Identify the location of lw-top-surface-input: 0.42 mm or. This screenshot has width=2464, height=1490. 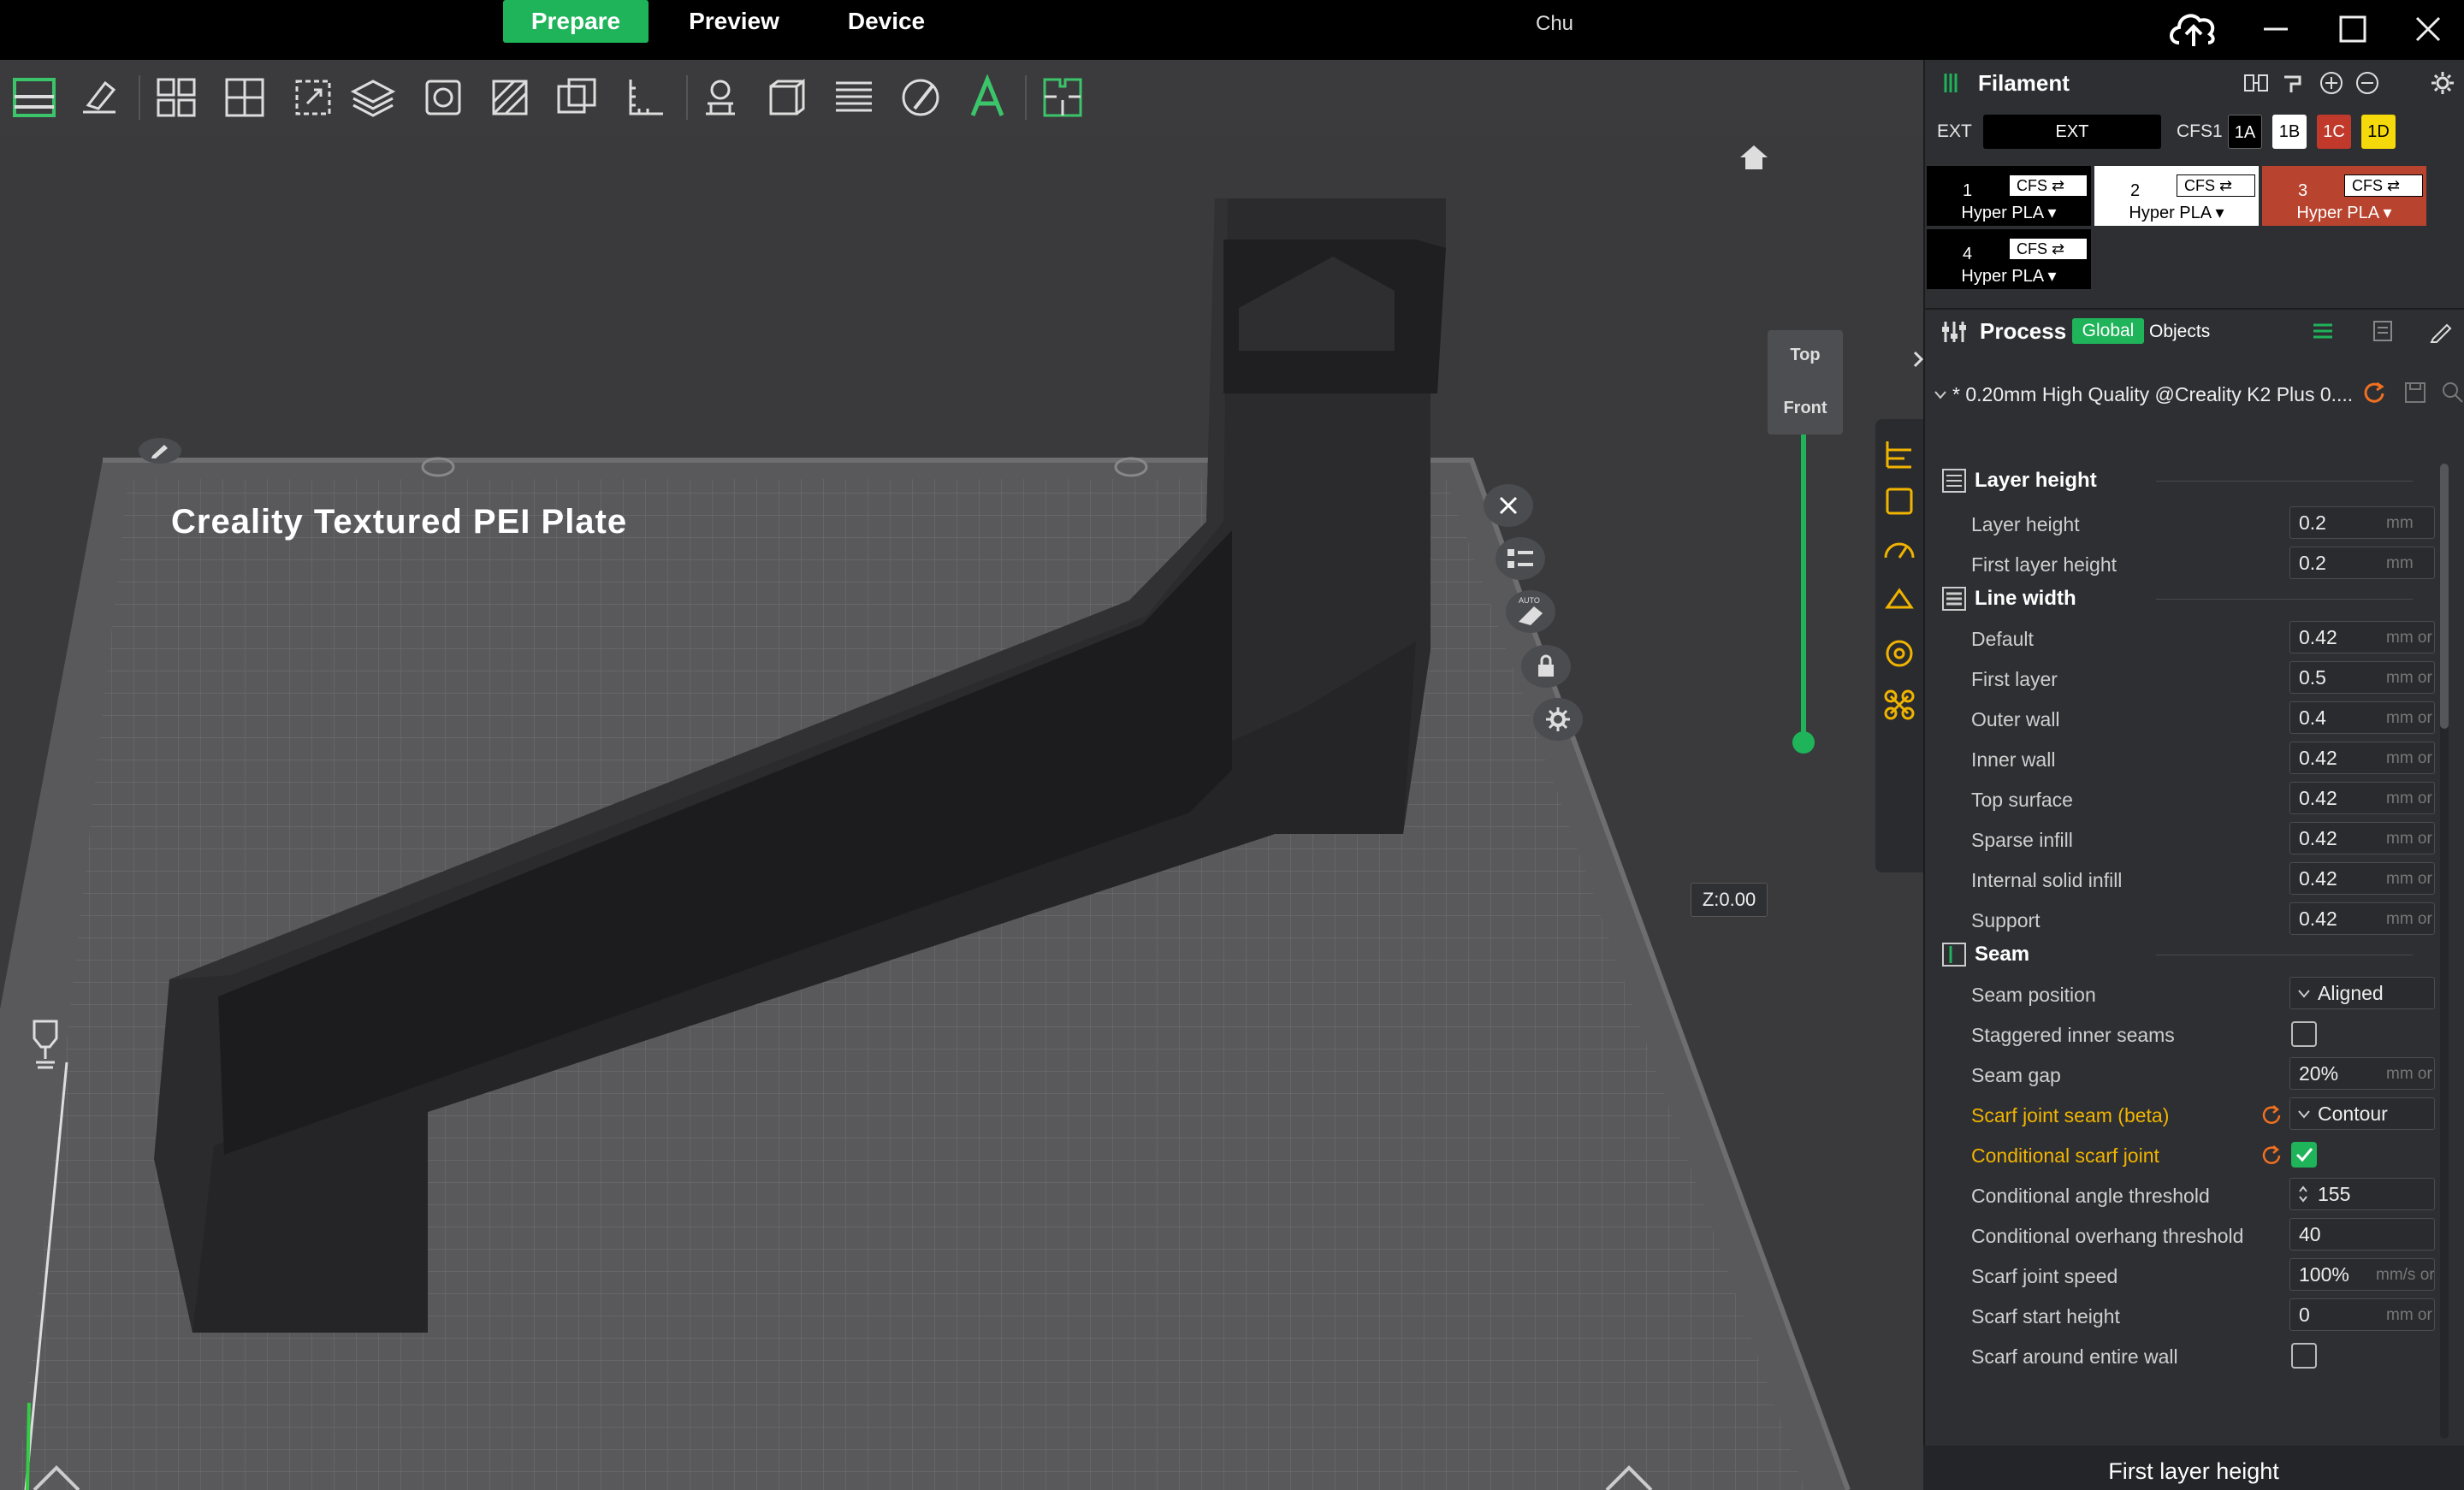
(2362, 798).